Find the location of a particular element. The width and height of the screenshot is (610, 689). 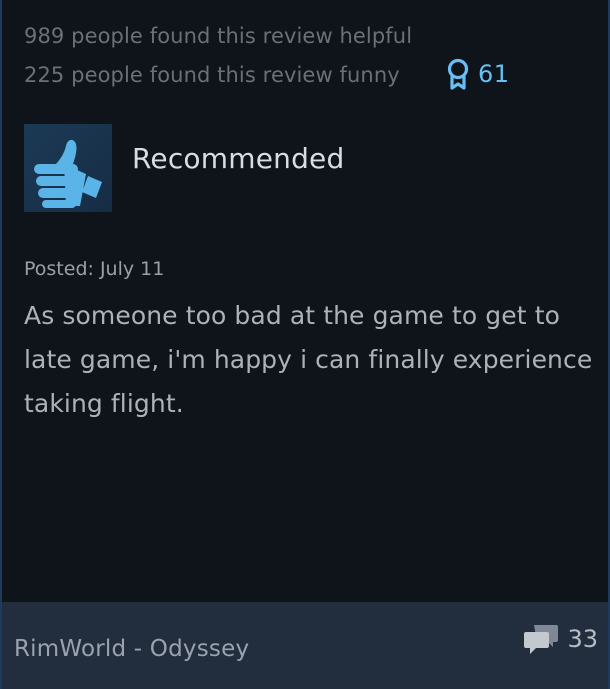

recommendation-label: Recommended is located at coordinates (238, 158).